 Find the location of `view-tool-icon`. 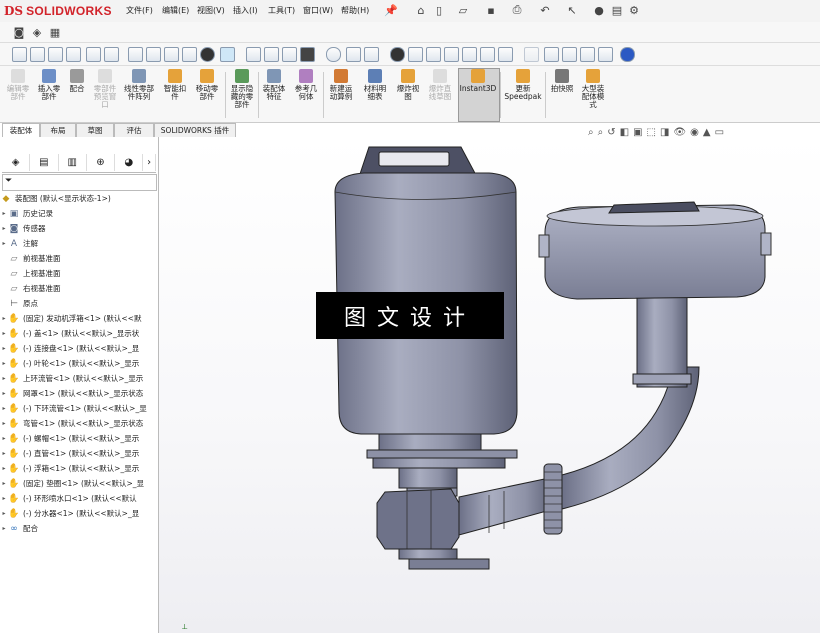

view-tool-icon is located at coordinates (171, 54).